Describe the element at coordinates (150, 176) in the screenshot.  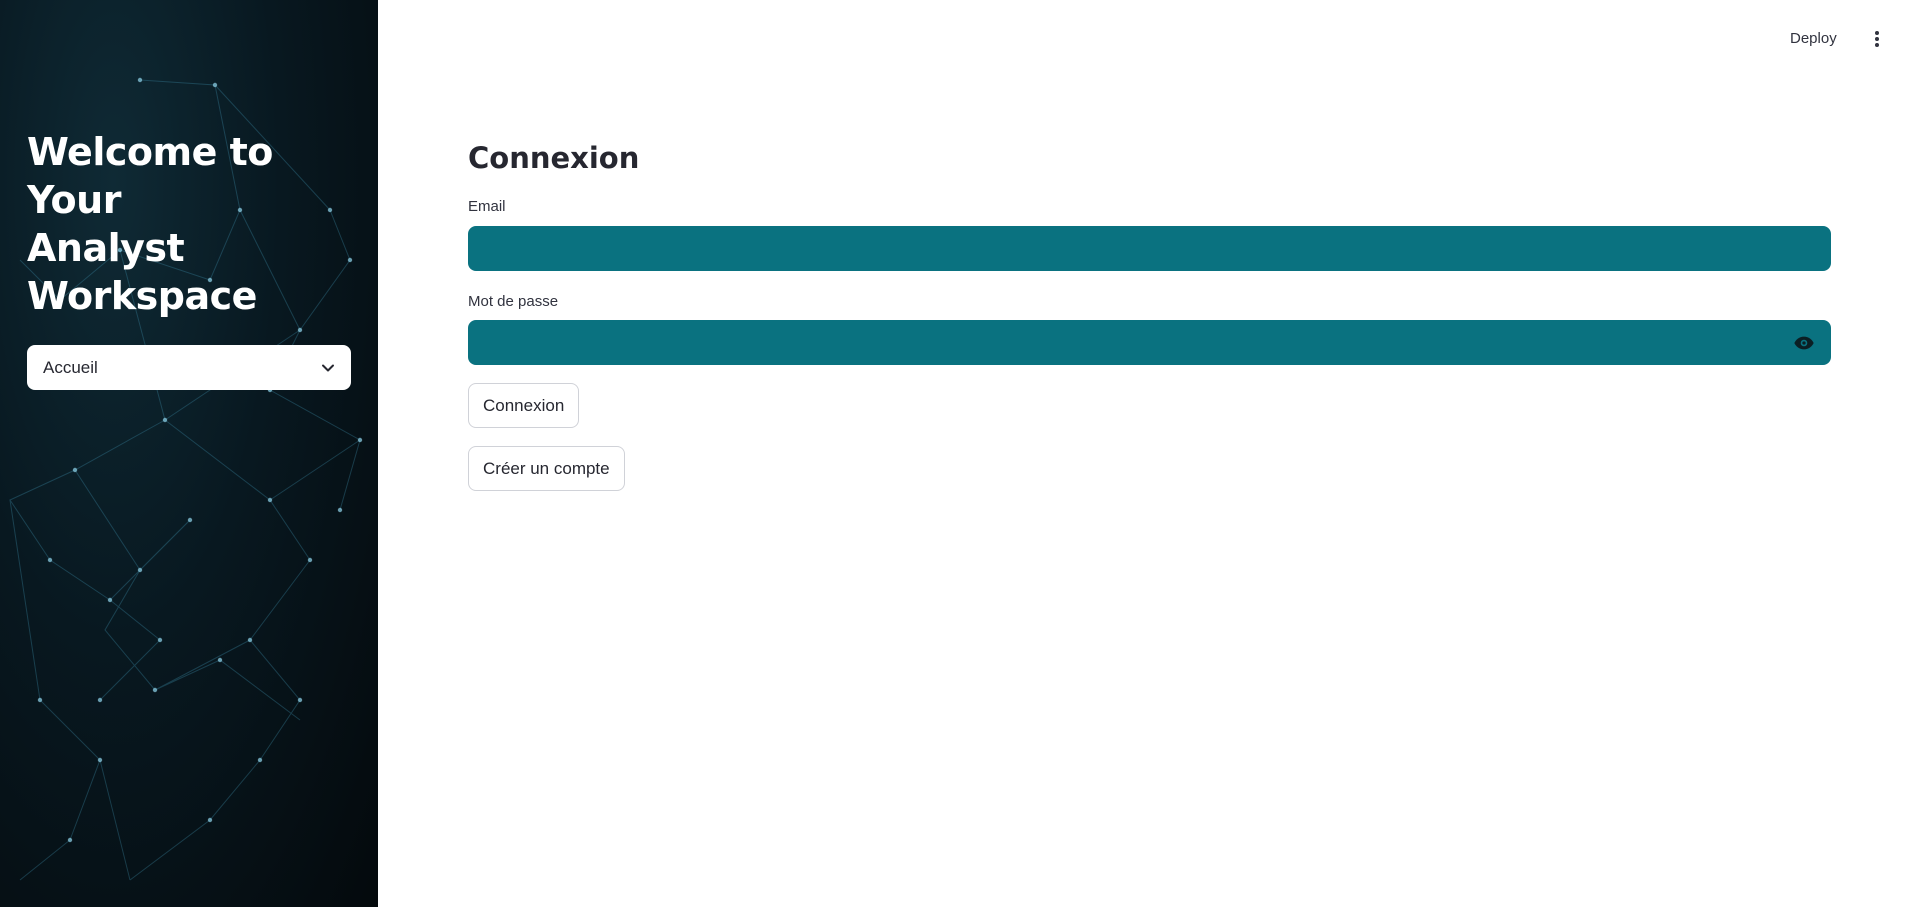
I see `sidebar-title-line-1: Welcome to Your` at that location.